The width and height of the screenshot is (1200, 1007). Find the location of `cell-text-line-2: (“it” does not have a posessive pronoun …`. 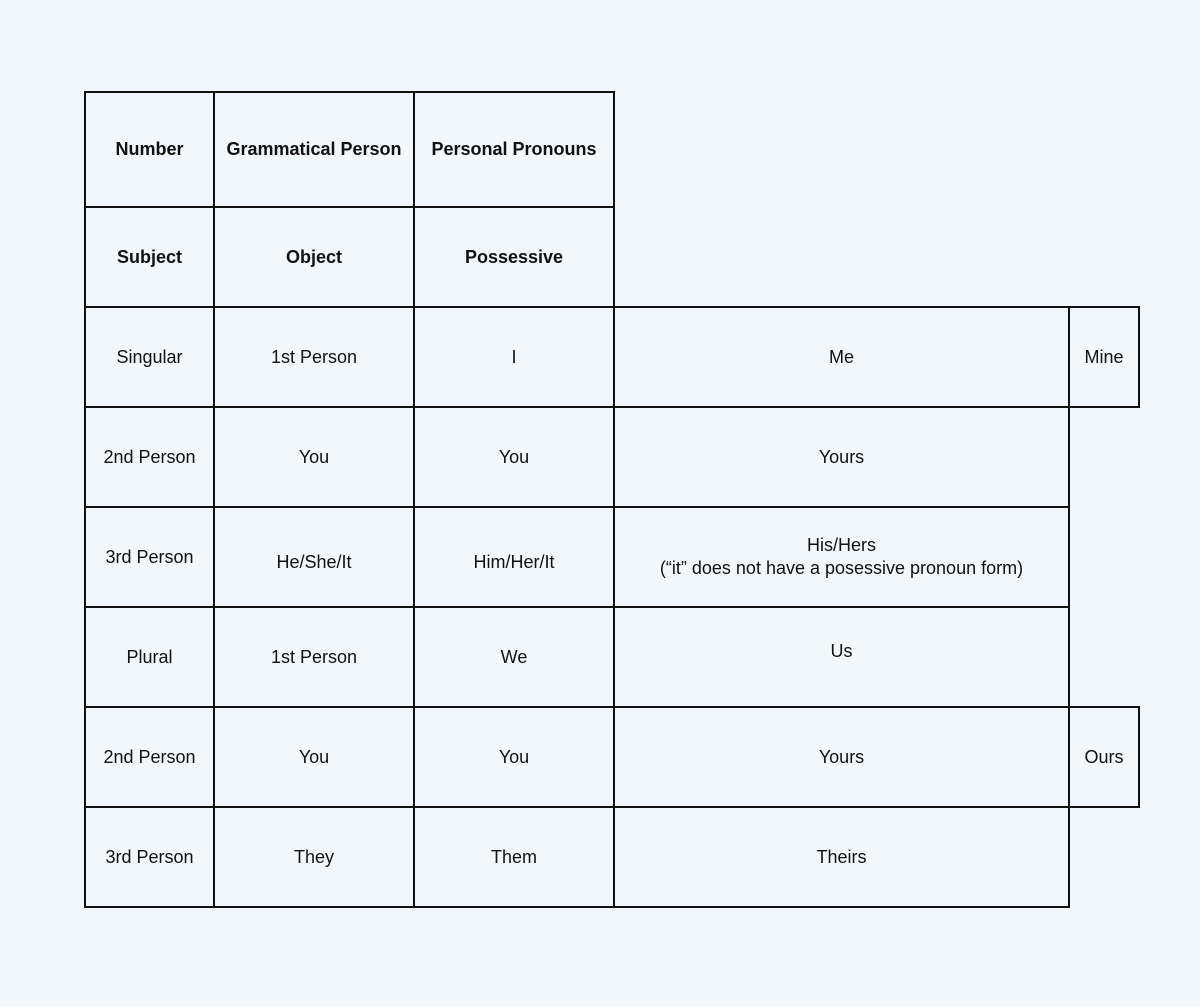

cell-text-line-2: (“it” does not have a posessive pronoun … is located at coordinates (841, 568).